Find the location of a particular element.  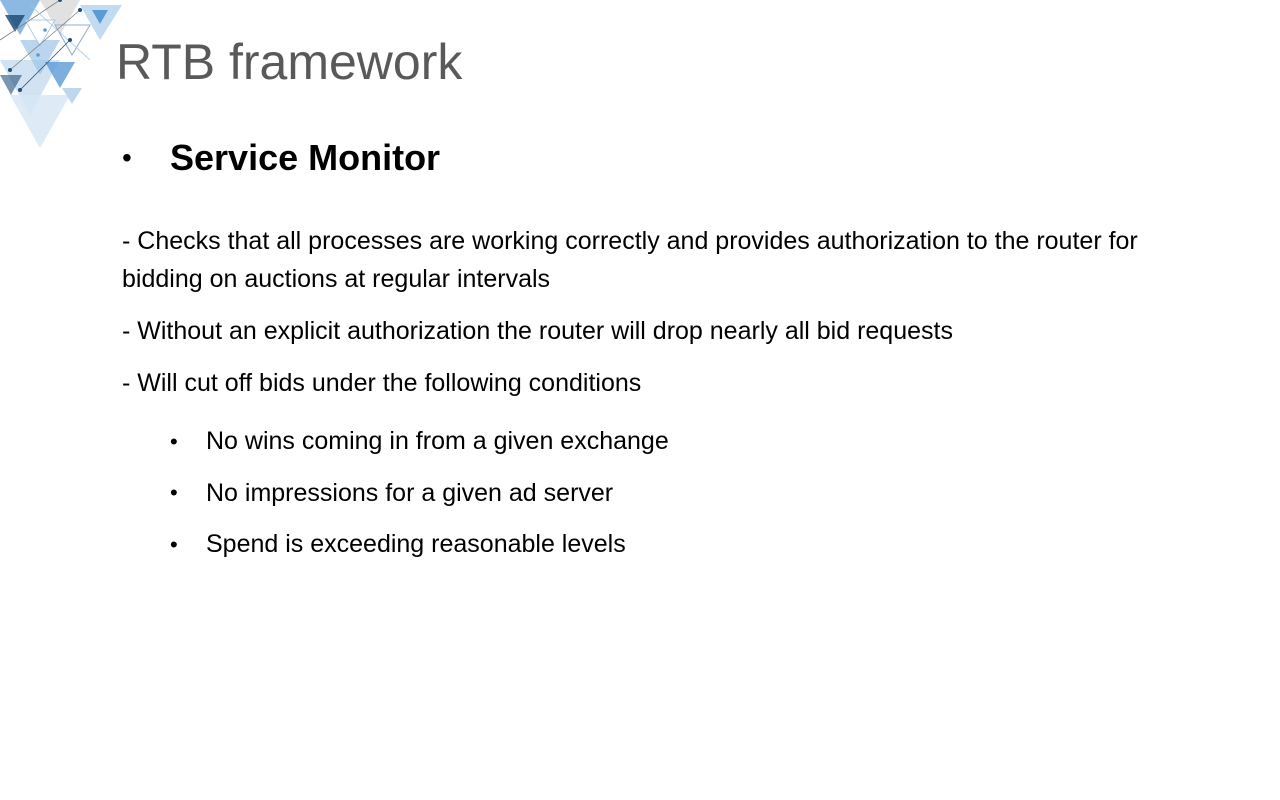

section-heading-row: • Service Monitor is located at coordinates (281, 158).